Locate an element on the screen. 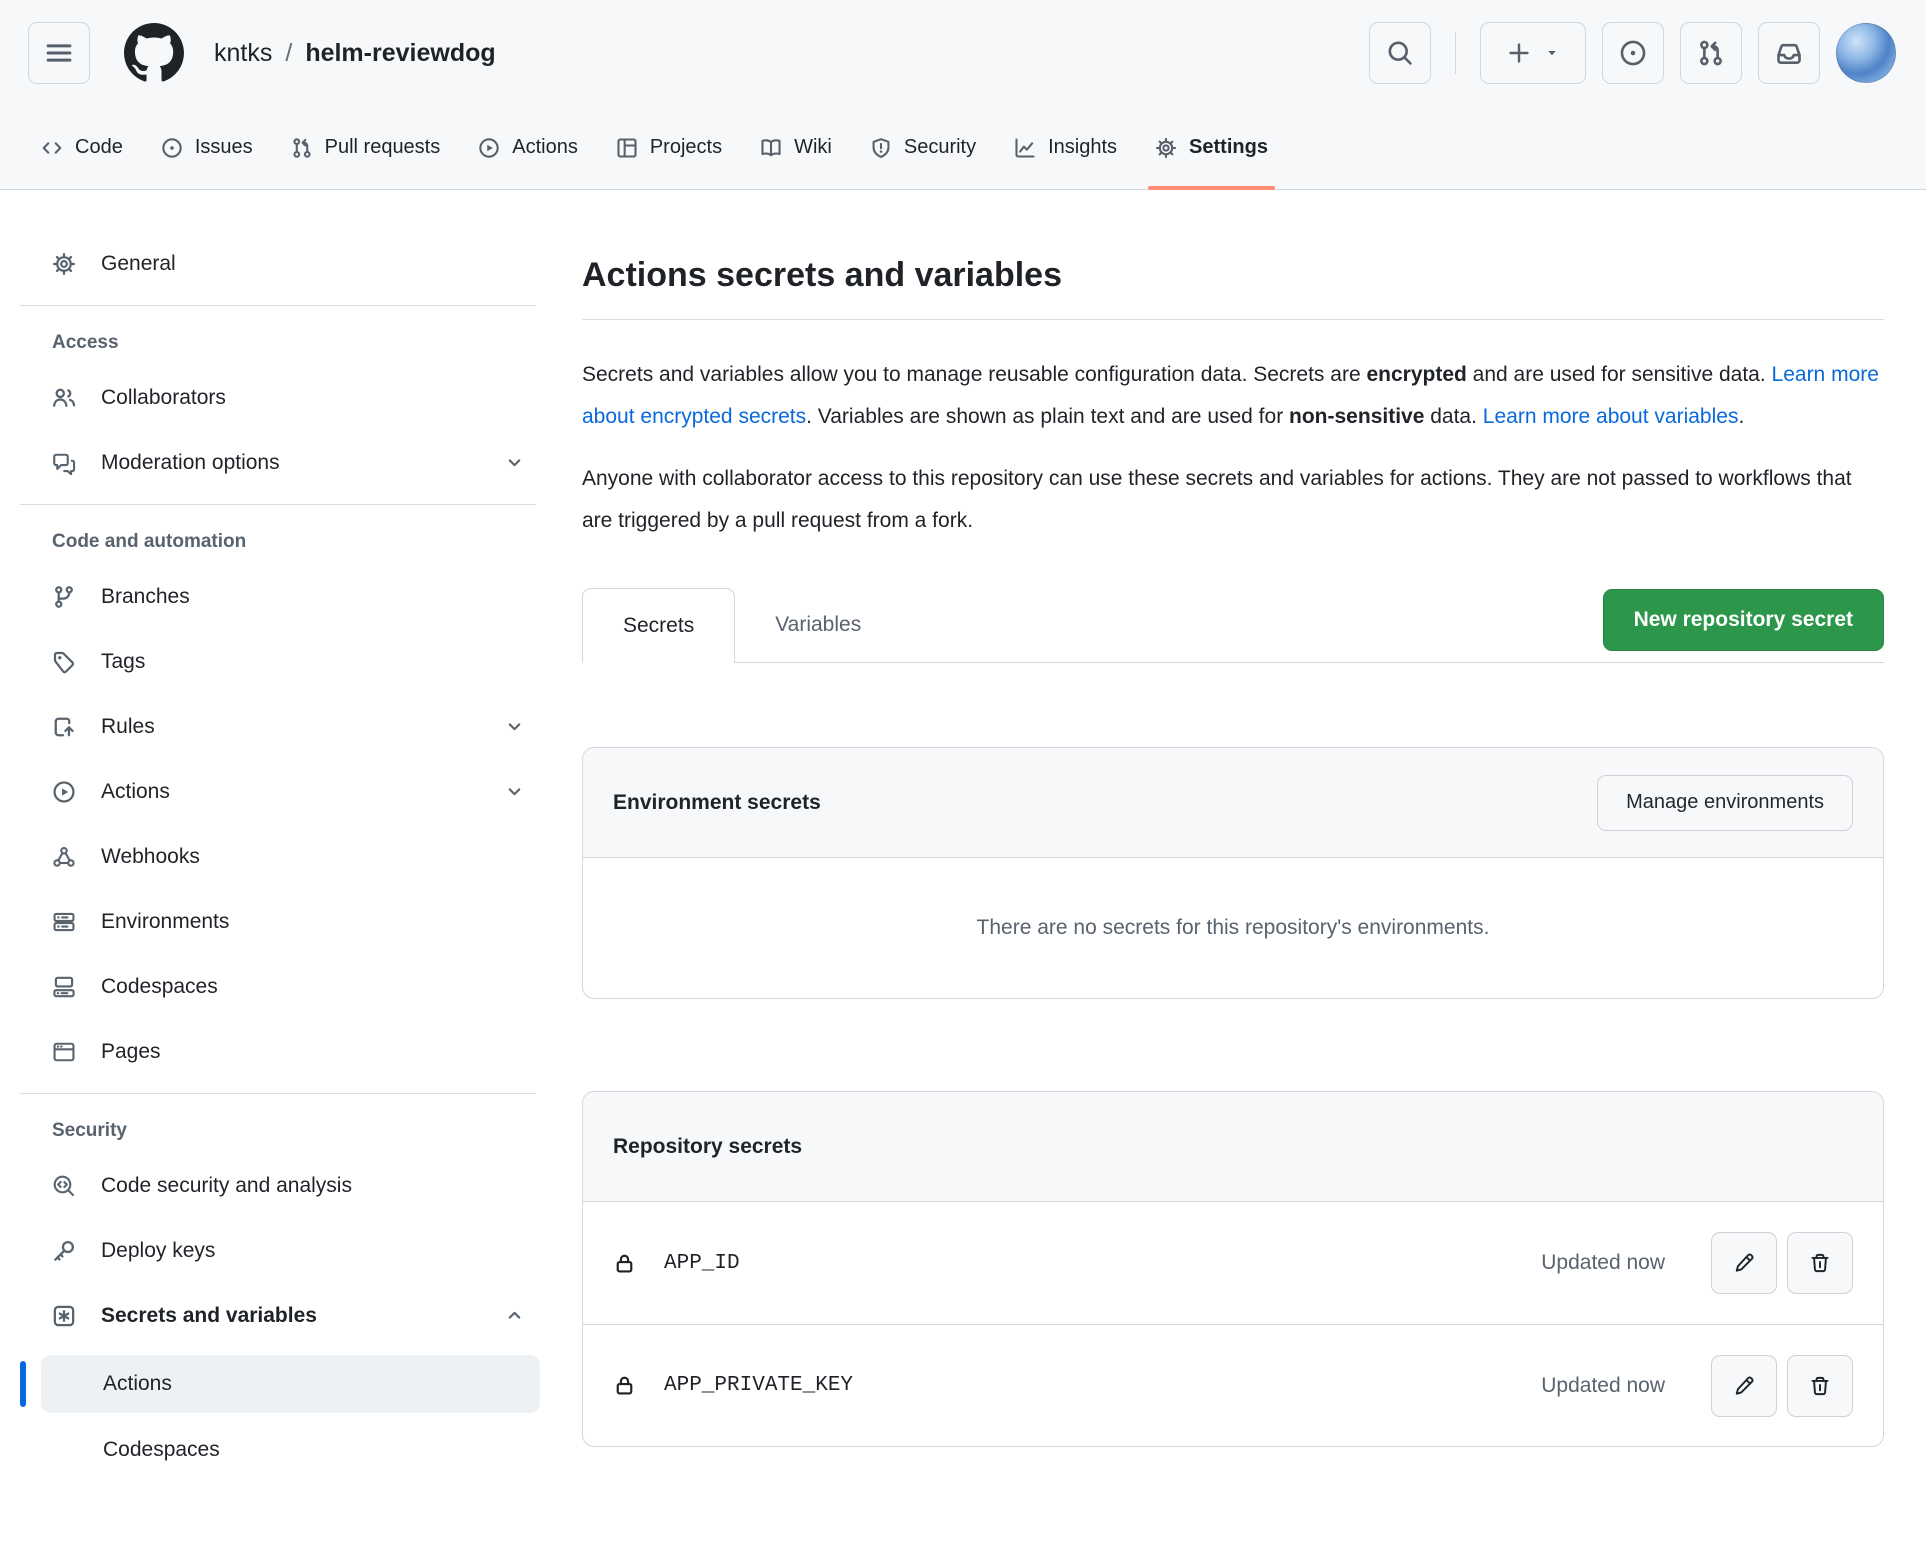 The width and height of the screenshot is (1926, 1546). search-button is located at coordinates (1400, 53).